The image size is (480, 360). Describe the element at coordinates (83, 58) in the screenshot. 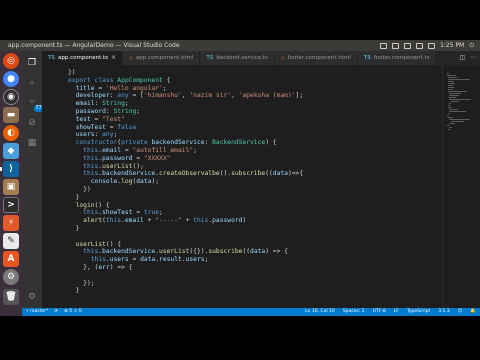

I see `tab-app-component-ts: TS app.component.ts ×` at that location.